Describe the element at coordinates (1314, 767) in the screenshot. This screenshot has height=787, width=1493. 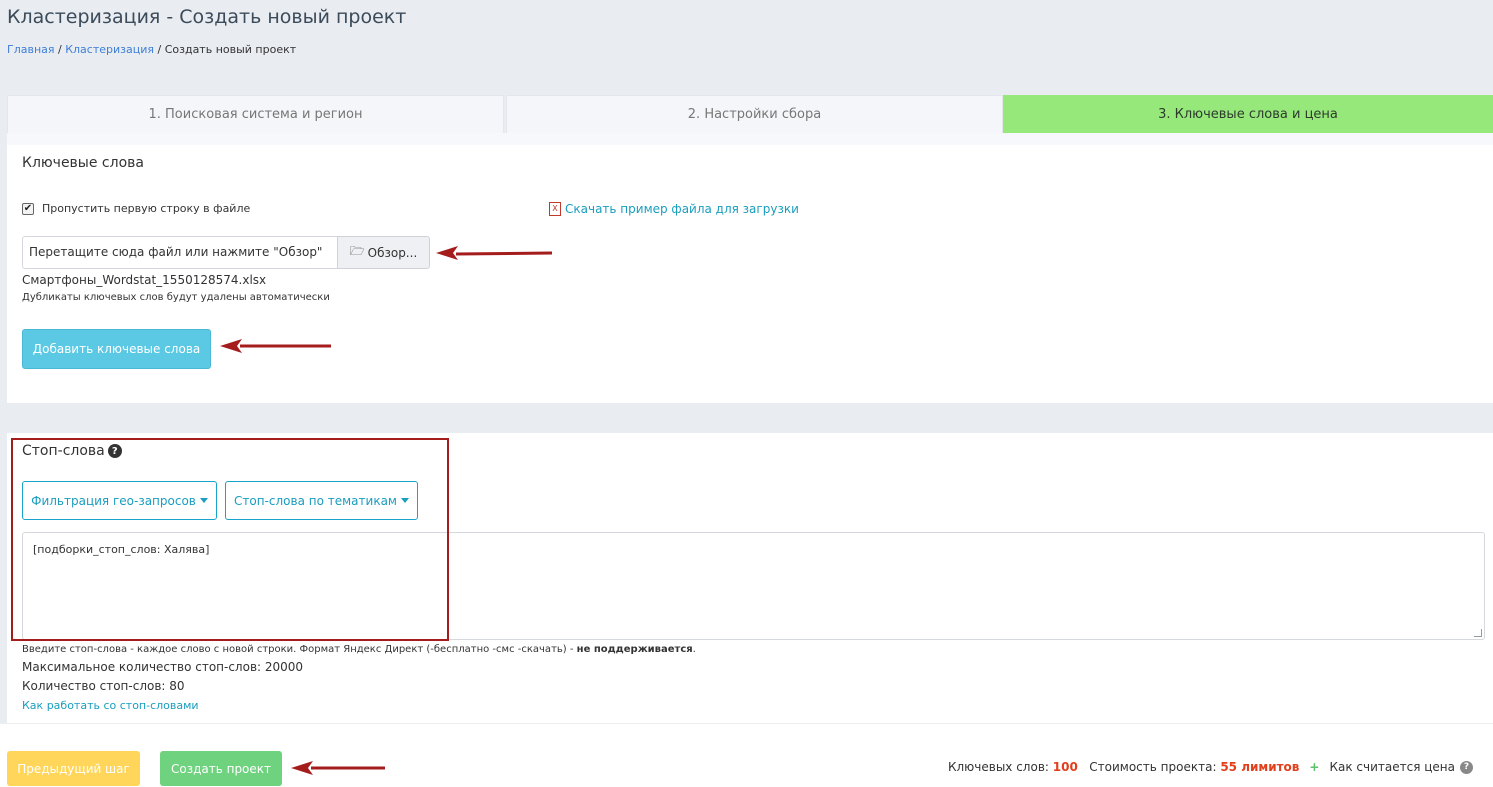
I see `plus-icon: +` at that location.